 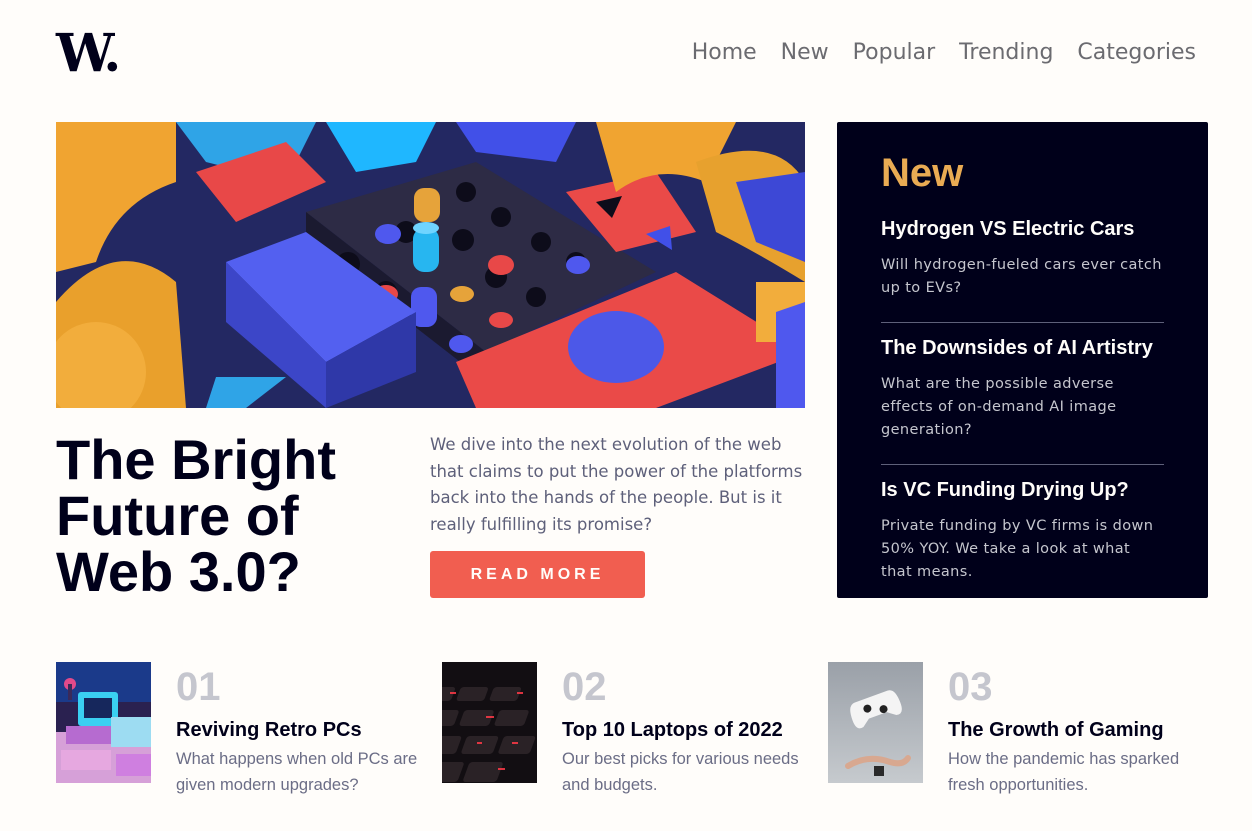 I want to click on hero-title: The Bright Future of Web 3.0?, so click(x=196, y=515).